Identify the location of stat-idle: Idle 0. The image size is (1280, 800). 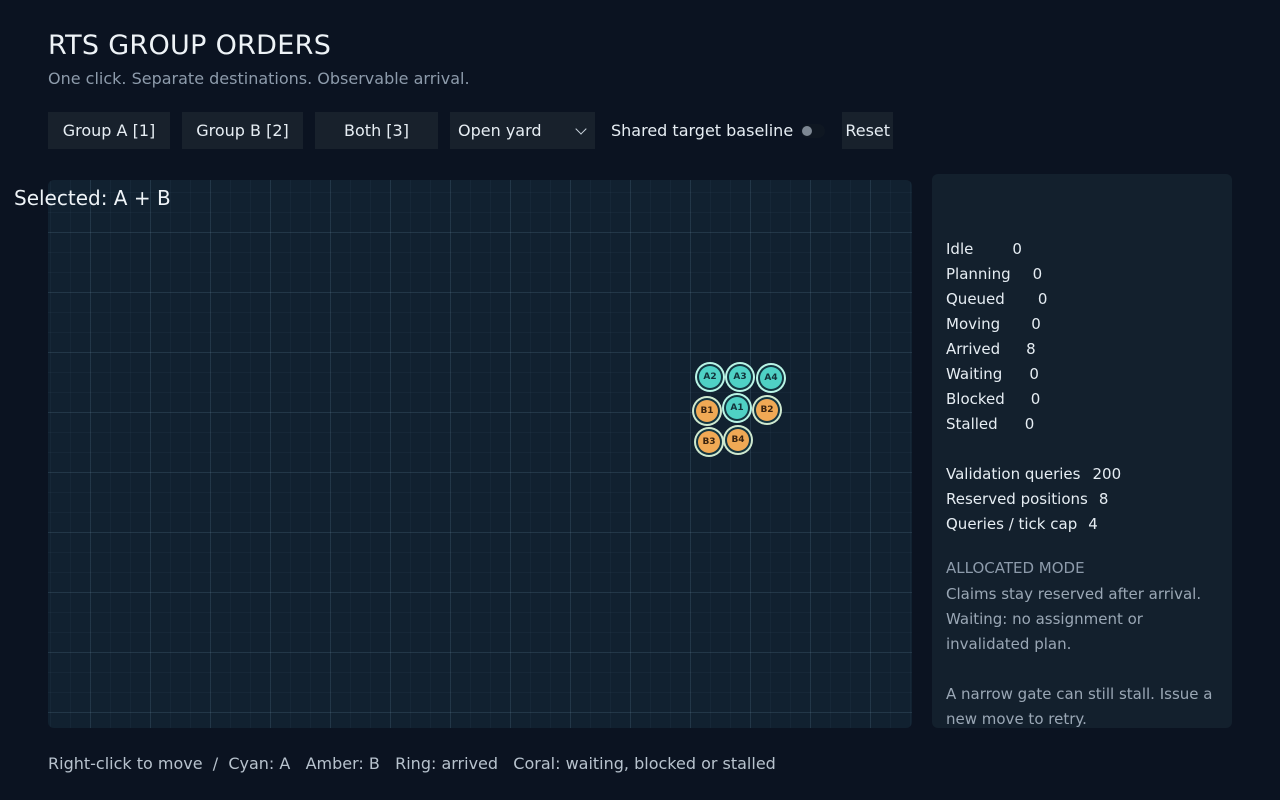
(984, 249).